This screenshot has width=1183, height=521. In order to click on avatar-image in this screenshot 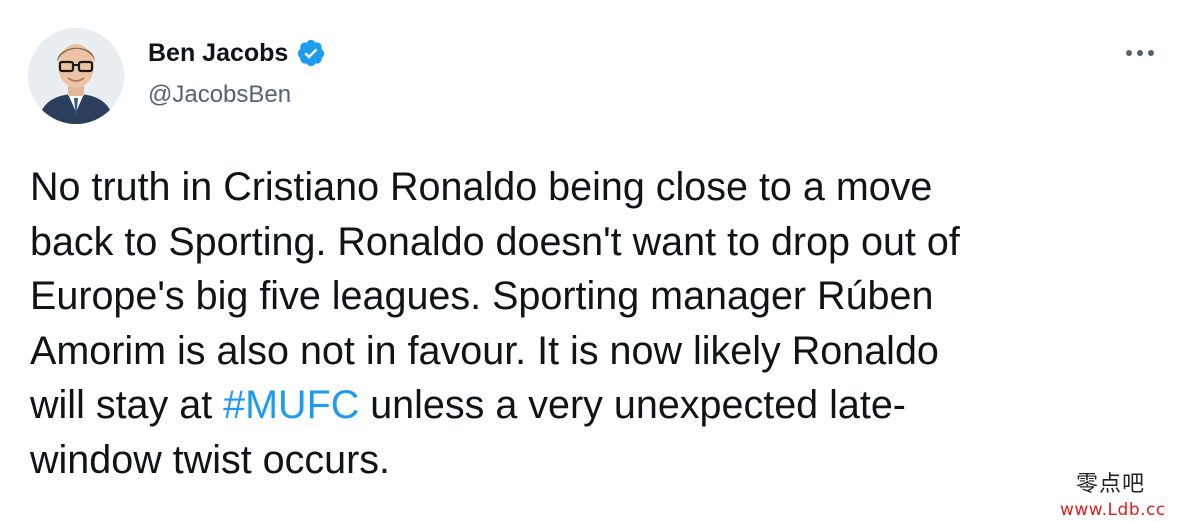, I will do `click(76, 76)`.